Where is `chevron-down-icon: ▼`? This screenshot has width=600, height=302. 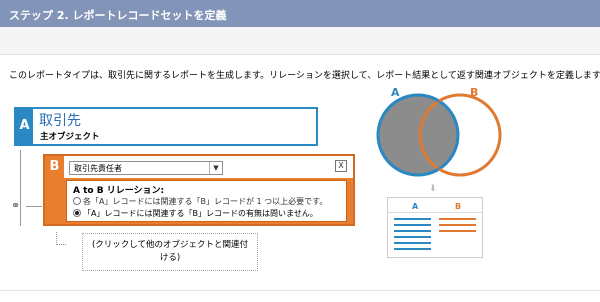 chevron-down-icon: ▼ is located at coordinates (215, 168).